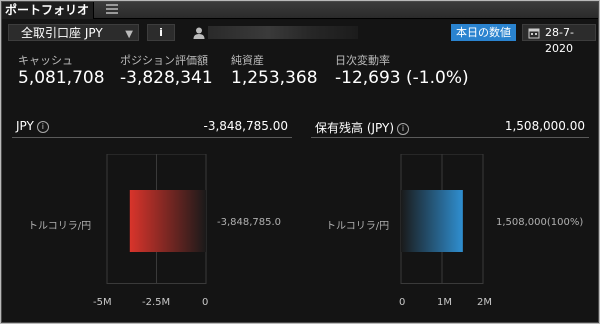 The height and width of the screenshot is (324, 600). Describe the element at coordinates (246, 126) in the screenshot. I see `left-panel-total: -3,848,785.00` at that location.